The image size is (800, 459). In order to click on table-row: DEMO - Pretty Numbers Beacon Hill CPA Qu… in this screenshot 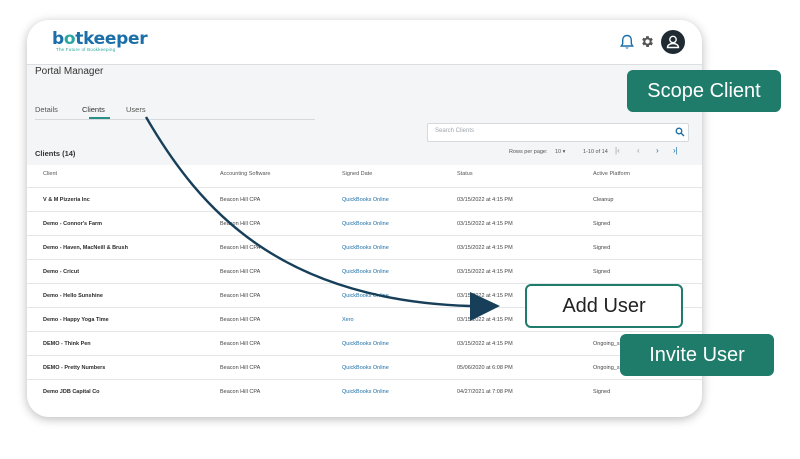, I will do `click(364, 367)`.